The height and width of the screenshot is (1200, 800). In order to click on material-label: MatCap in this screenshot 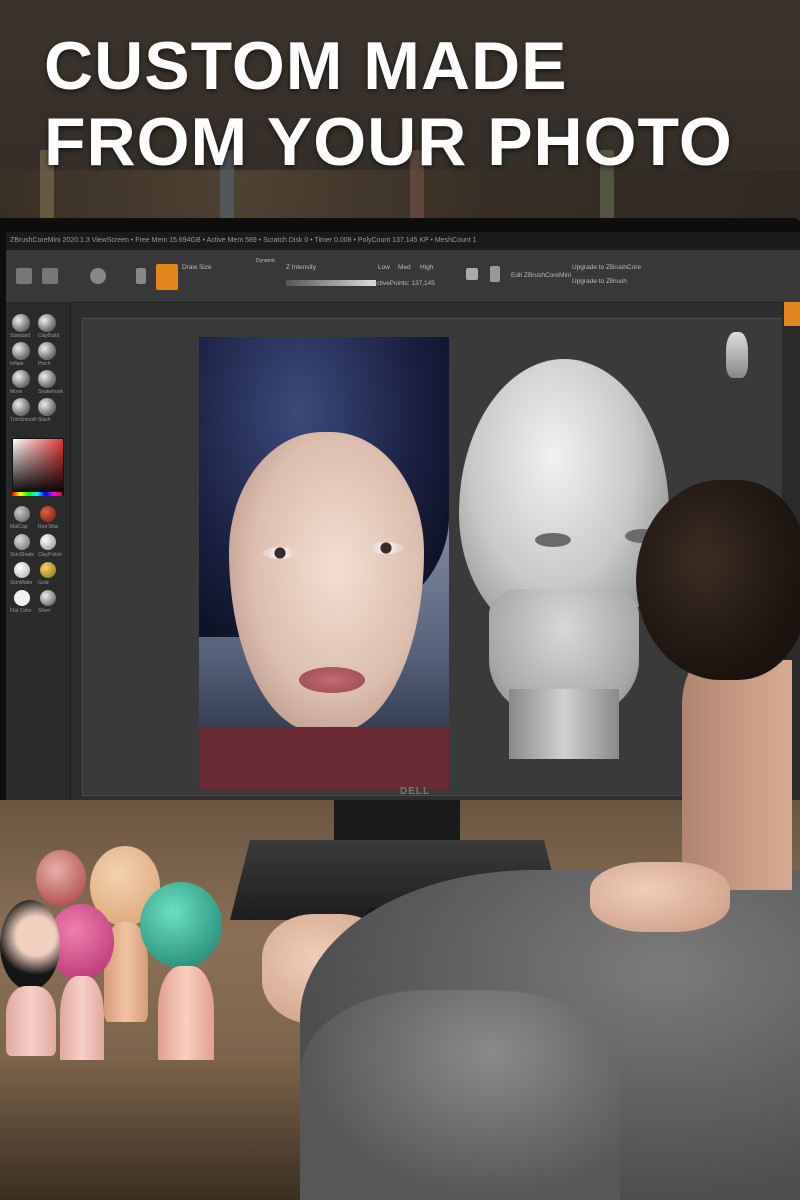, I will do `click(19, 527)`.